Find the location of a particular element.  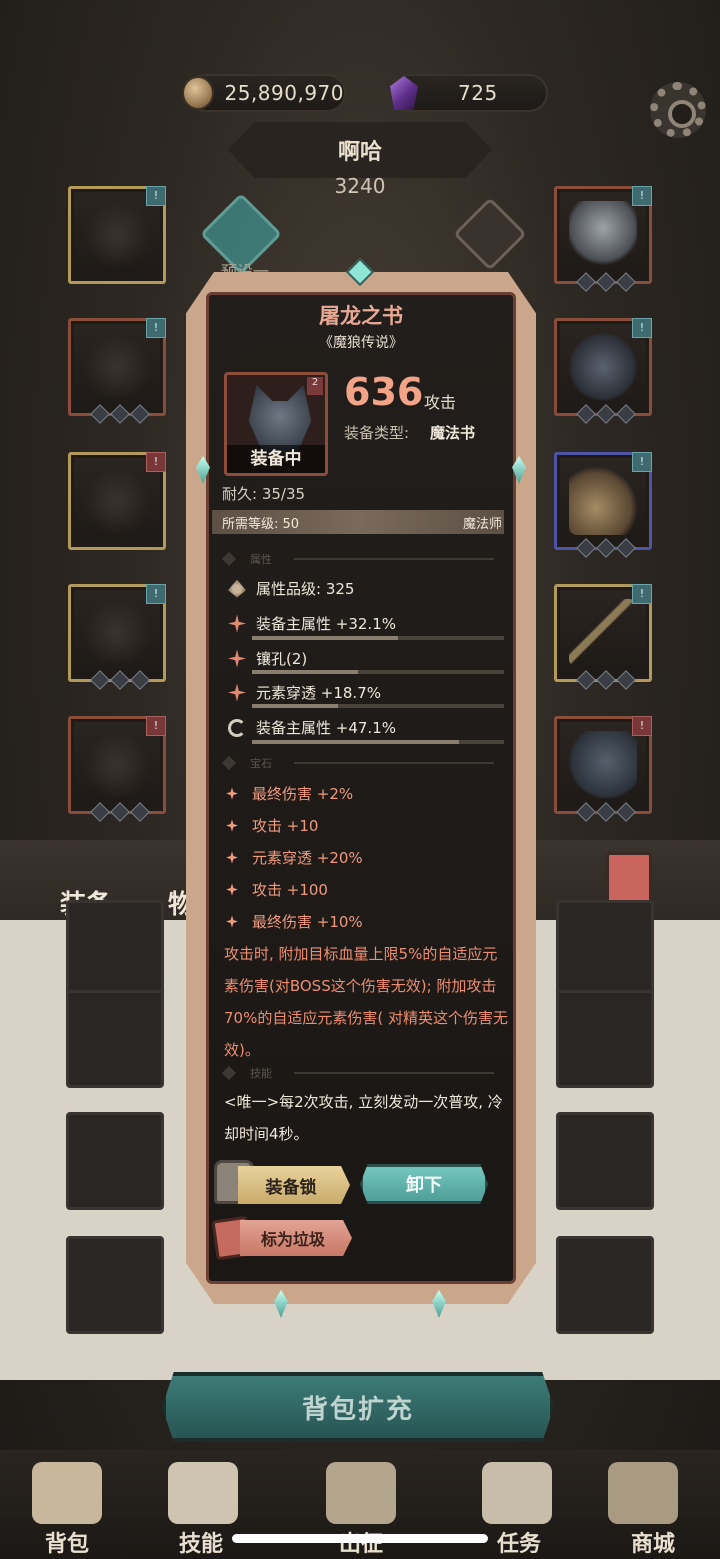

gem-row: 最终伤害 +2% is located at coordinates (289, 793).